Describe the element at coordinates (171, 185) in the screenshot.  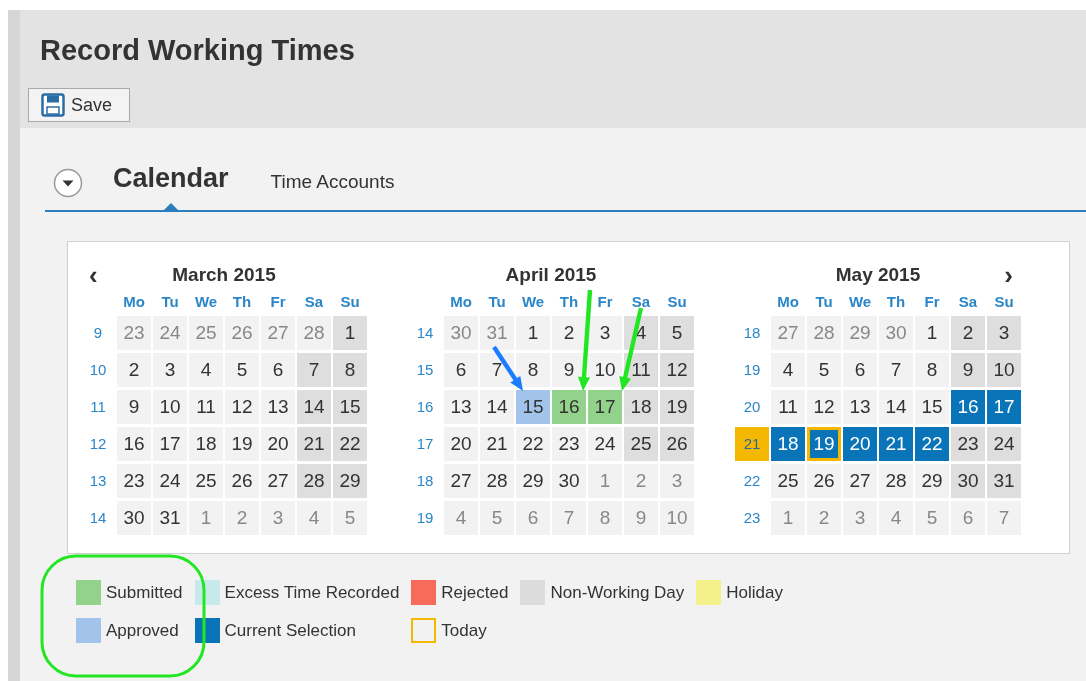
I see `tab: Calendar` at that location.